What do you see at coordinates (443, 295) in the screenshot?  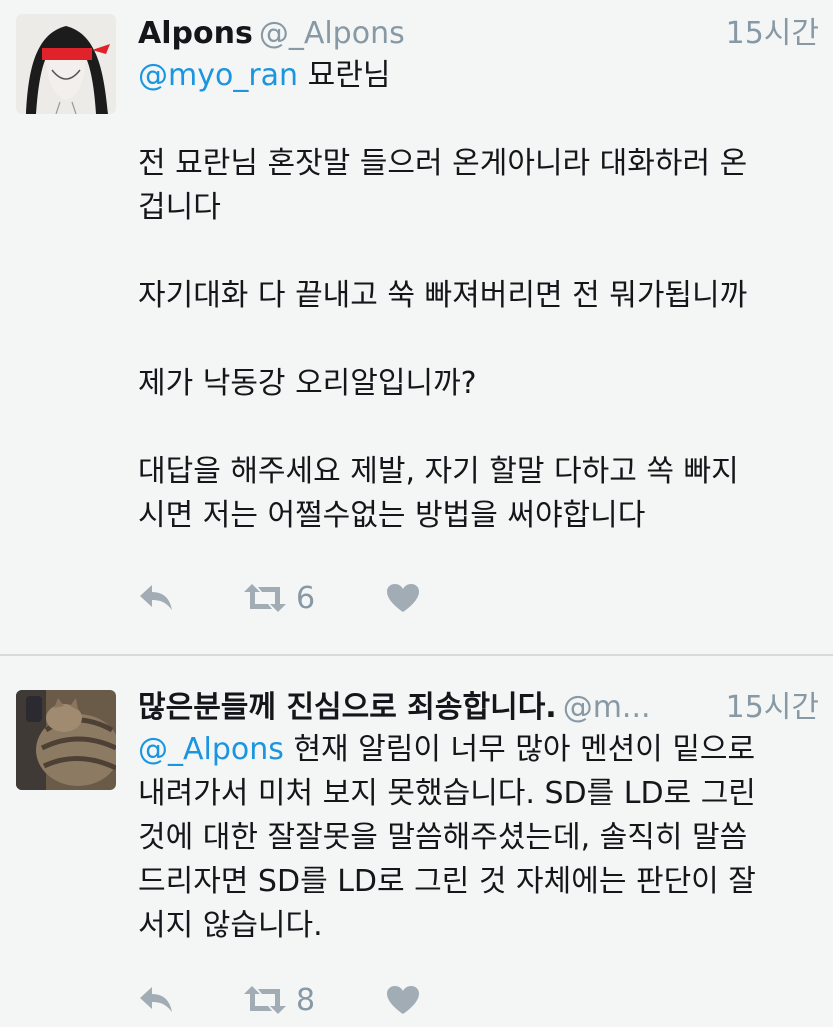 I see `text-line: 자기대화 다 끝내고 쑥 빠져버리면 전 뭐가됩니까` at bounding box center [443, 295].